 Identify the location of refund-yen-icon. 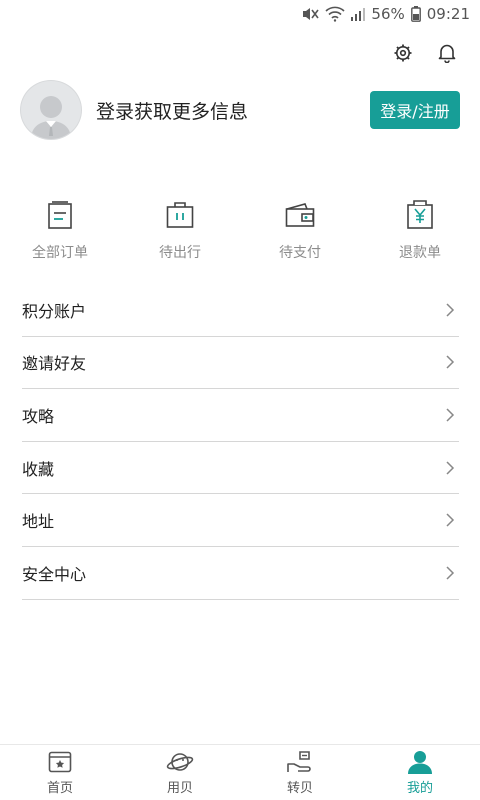
(420, 214).